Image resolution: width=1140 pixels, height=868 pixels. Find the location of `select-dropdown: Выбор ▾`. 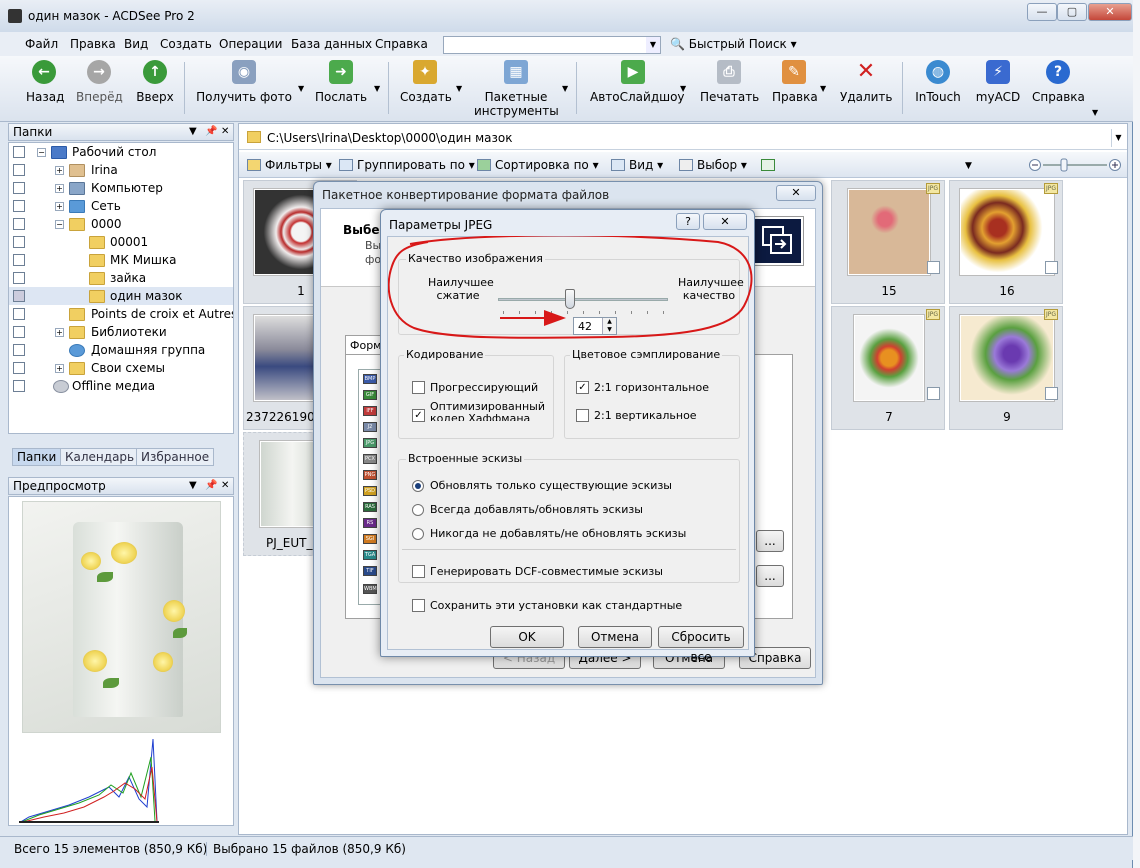

select-dropdown: Выбор ▾ is located at coordinates (722, 165).